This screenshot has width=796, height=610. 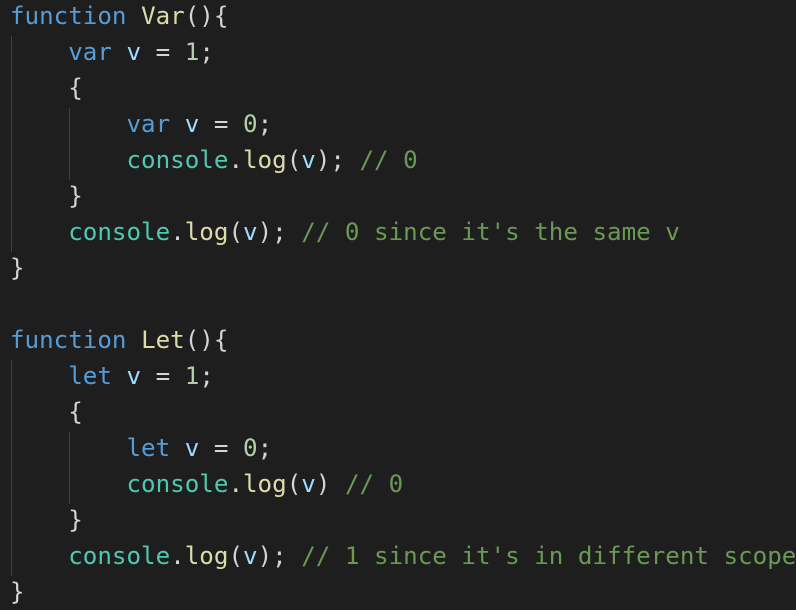 I want to click on code-comment: // 0 since it's the same v, so click(x=490, y=232).